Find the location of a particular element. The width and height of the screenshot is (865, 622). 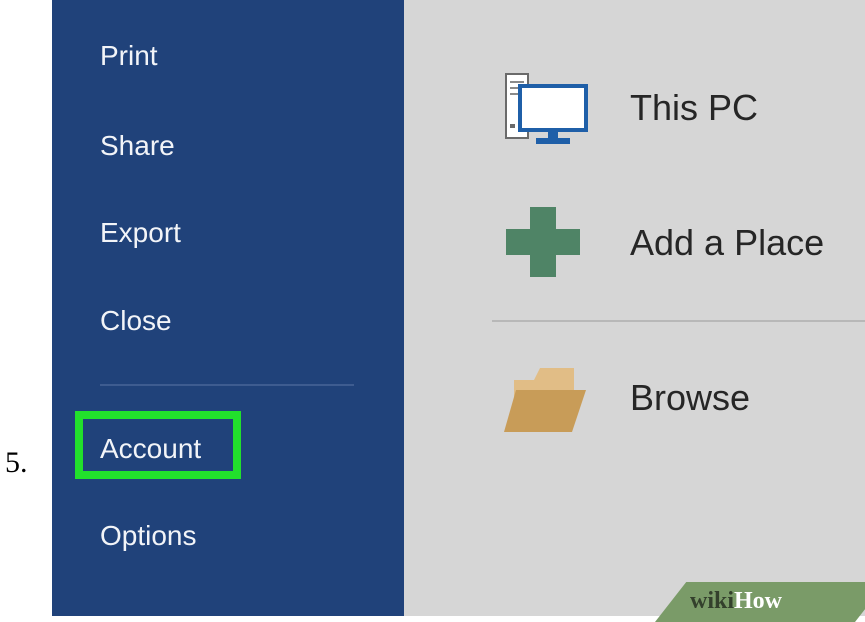

wikihow-watermark: wikiHow is located at coordinates (736, 601).